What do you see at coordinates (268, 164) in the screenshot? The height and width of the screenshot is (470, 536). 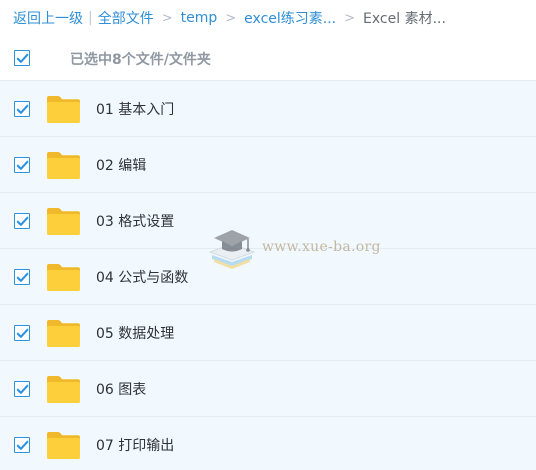 I see `file-row: 02 编辑` at bounding box center [268, 164].